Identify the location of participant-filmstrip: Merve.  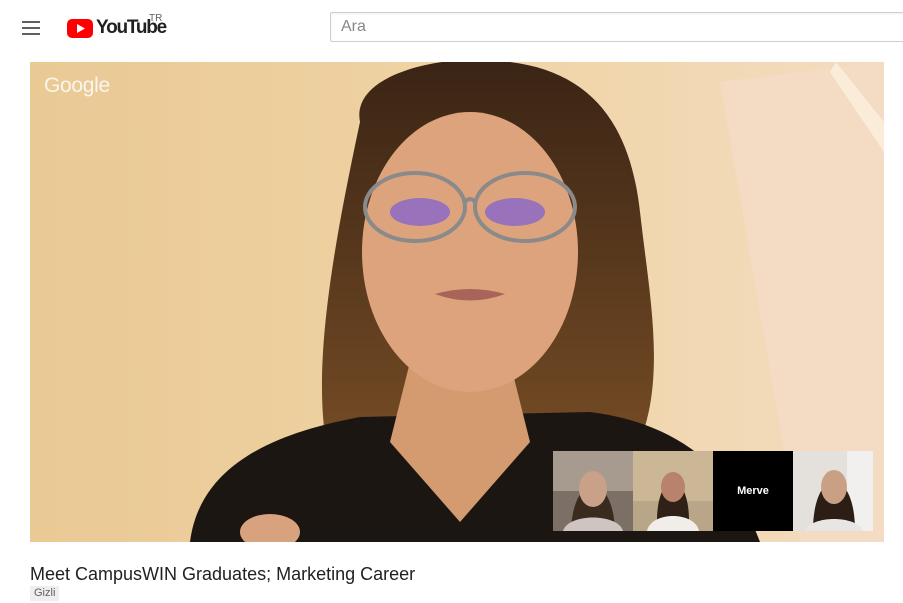
(713, 491).